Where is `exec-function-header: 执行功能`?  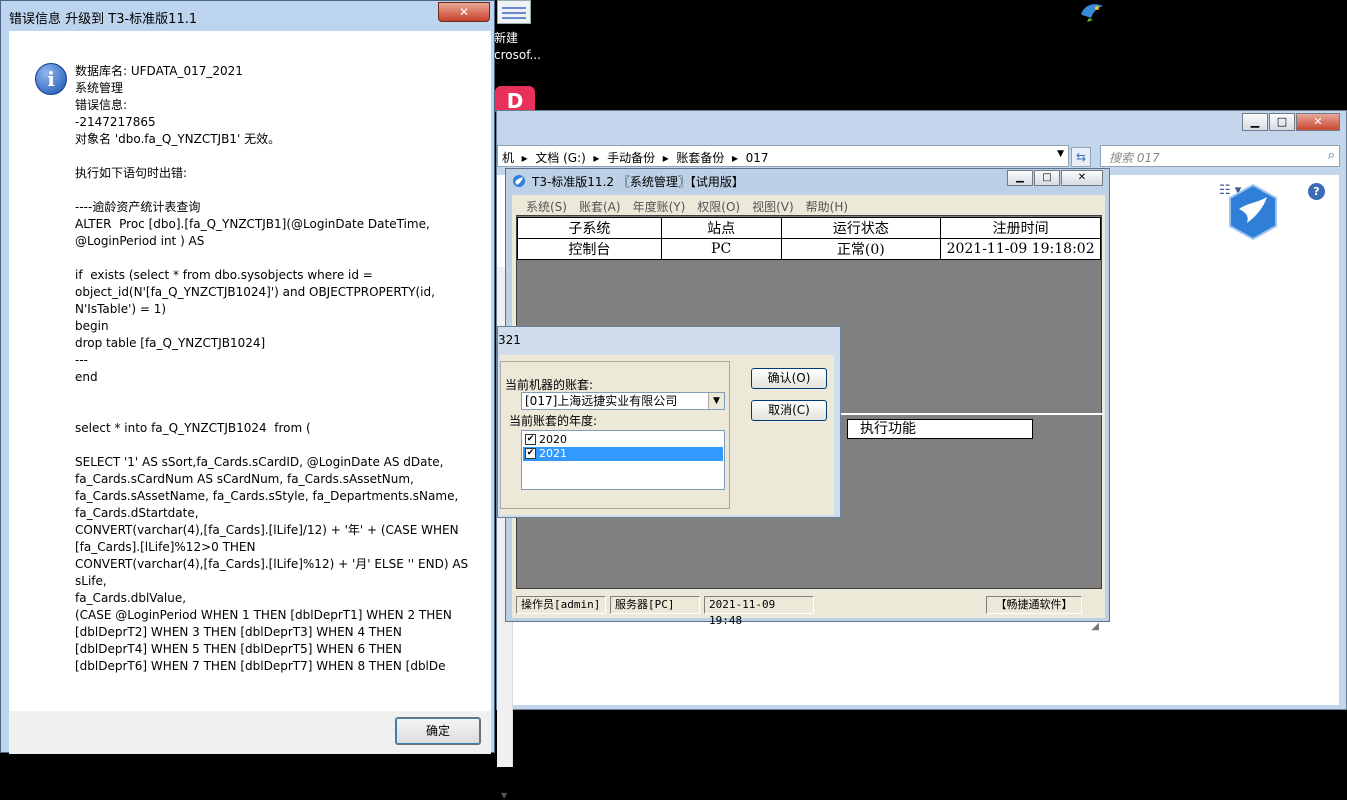
exec-function-header: 执行功能 is located at coordinates (940, 429).